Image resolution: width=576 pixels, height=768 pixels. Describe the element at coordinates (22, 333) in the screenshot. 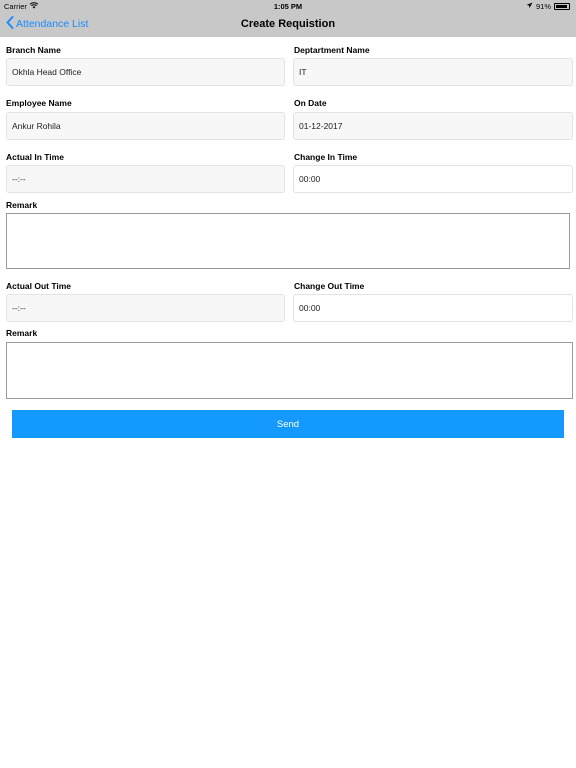

I see `remark-out-label: Remark` at that location.